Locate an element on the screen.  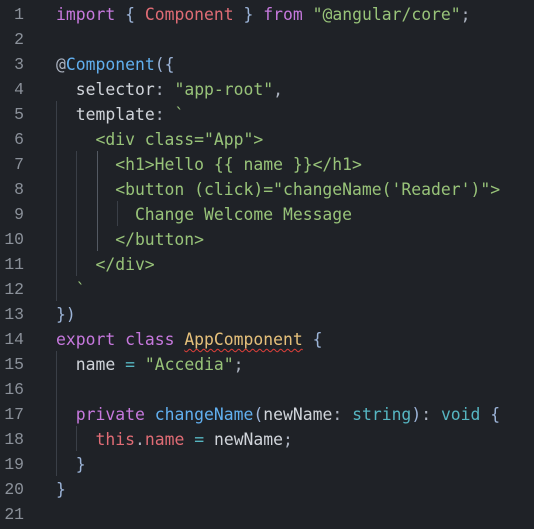
line-number: 12 is located at coordinates (14, 289).